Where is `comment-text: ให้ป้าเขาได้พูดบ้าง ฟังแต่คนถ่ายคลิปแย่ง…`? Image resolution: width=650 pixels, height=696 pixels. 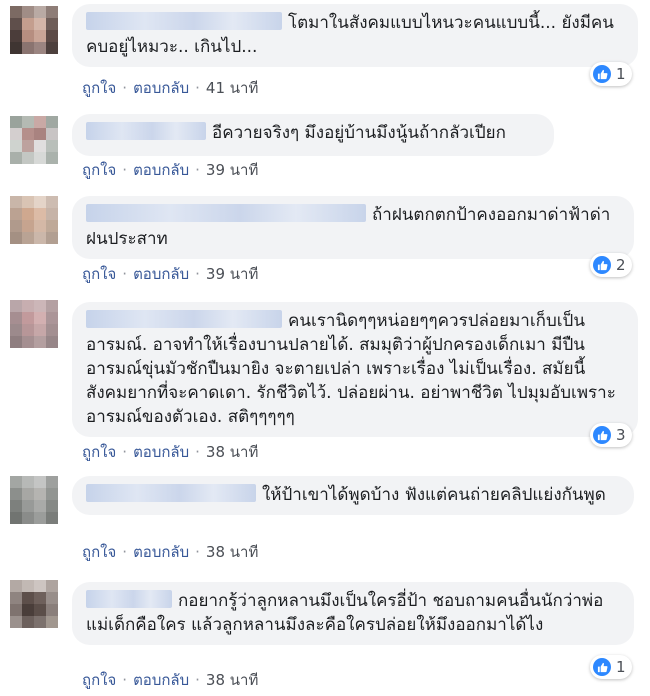 comment-text: ให้ป้าเขาได้พูดบ้าง ฟังแต่คนถ่ายคลิปแย่ง… is located at coordinates (434, 495).